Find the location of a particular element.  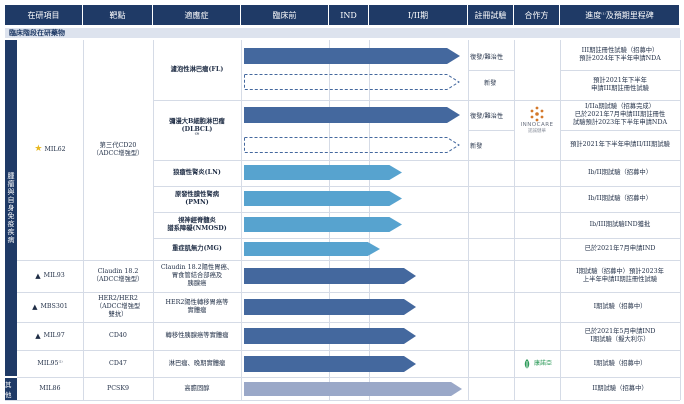

progress-fl-new-2: 申請III期註冊性試驗 is located at coordinates (620, 88).